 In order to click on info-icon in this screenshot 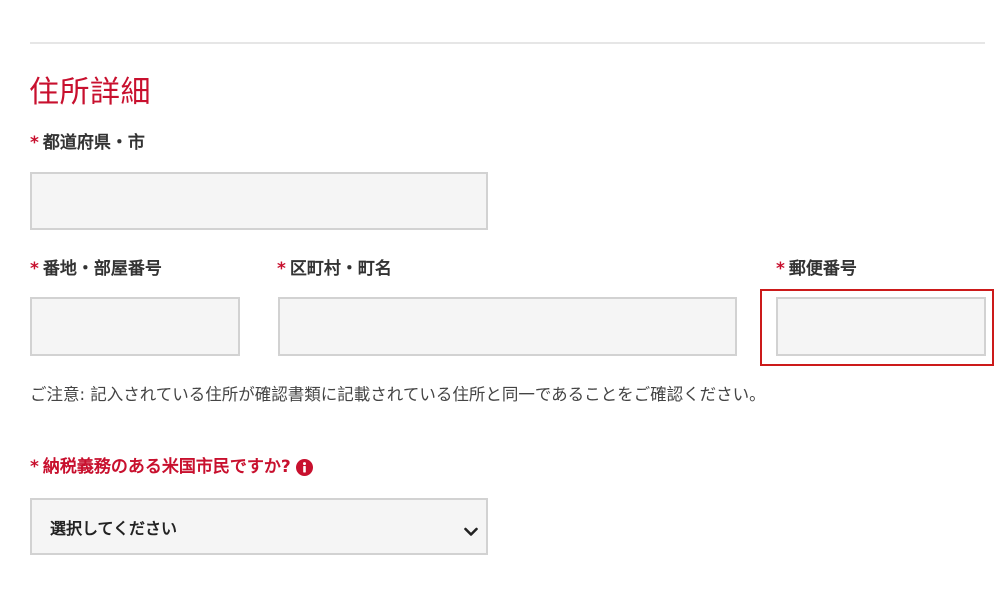, I will do `click(304, 467)`.